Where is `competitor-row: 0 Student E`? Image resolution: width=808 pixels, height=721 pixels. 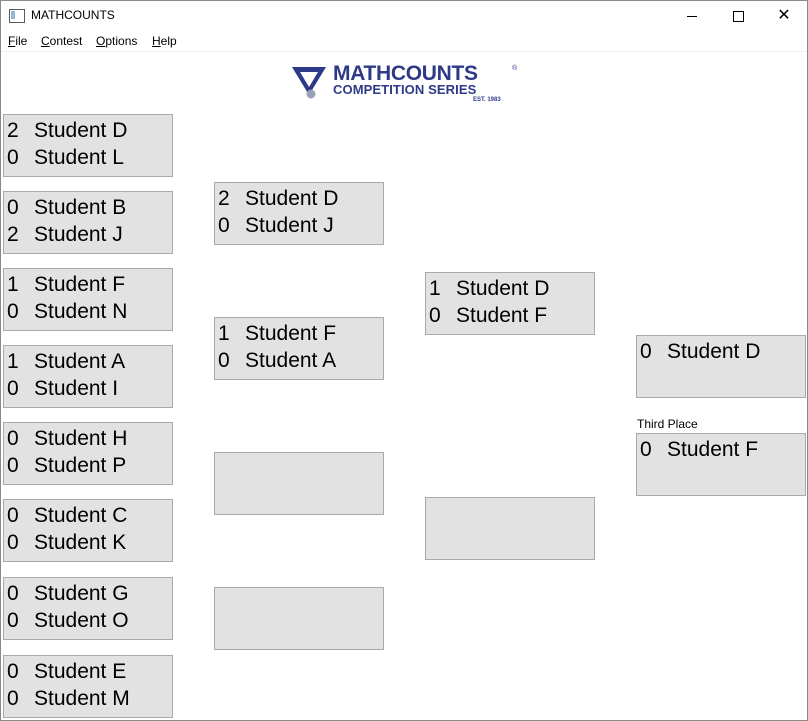 competitor-row: 0 Student E is located at coordinates (66, 672).